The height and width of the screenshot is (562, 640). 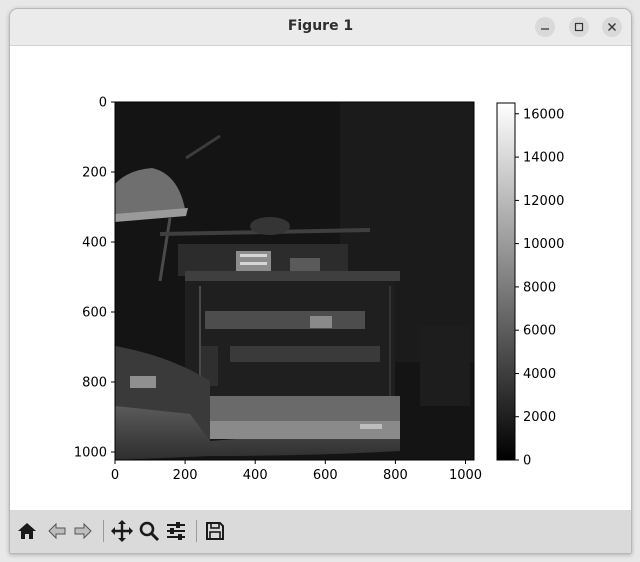 I want to click on x-tick-label: 200, so click(x=185, y=475).